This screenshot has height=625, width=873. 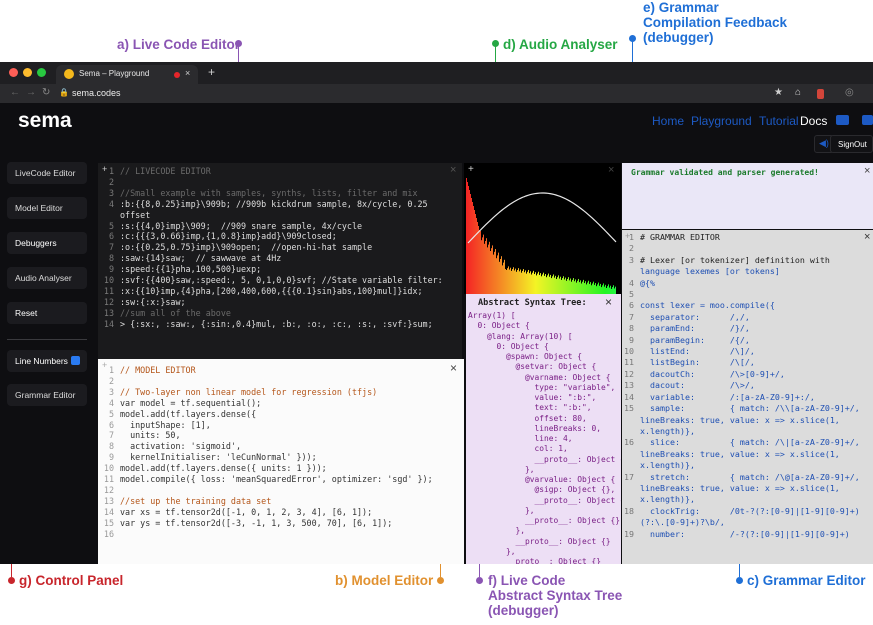 What do you see at coordinates (75, 360) in the screenshot?
I see `checkbox-checked-icon` at bounding box center [75, 360].